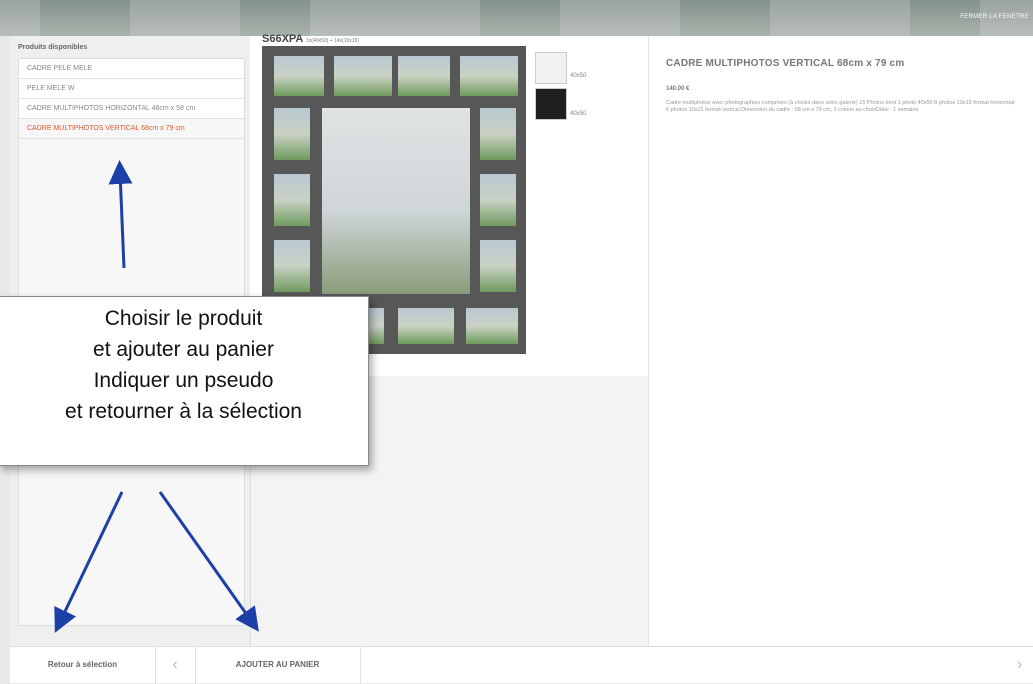  Describe the element at coordinates (120, 214) in the screenshot. I see `arrow-to-product` at that location.